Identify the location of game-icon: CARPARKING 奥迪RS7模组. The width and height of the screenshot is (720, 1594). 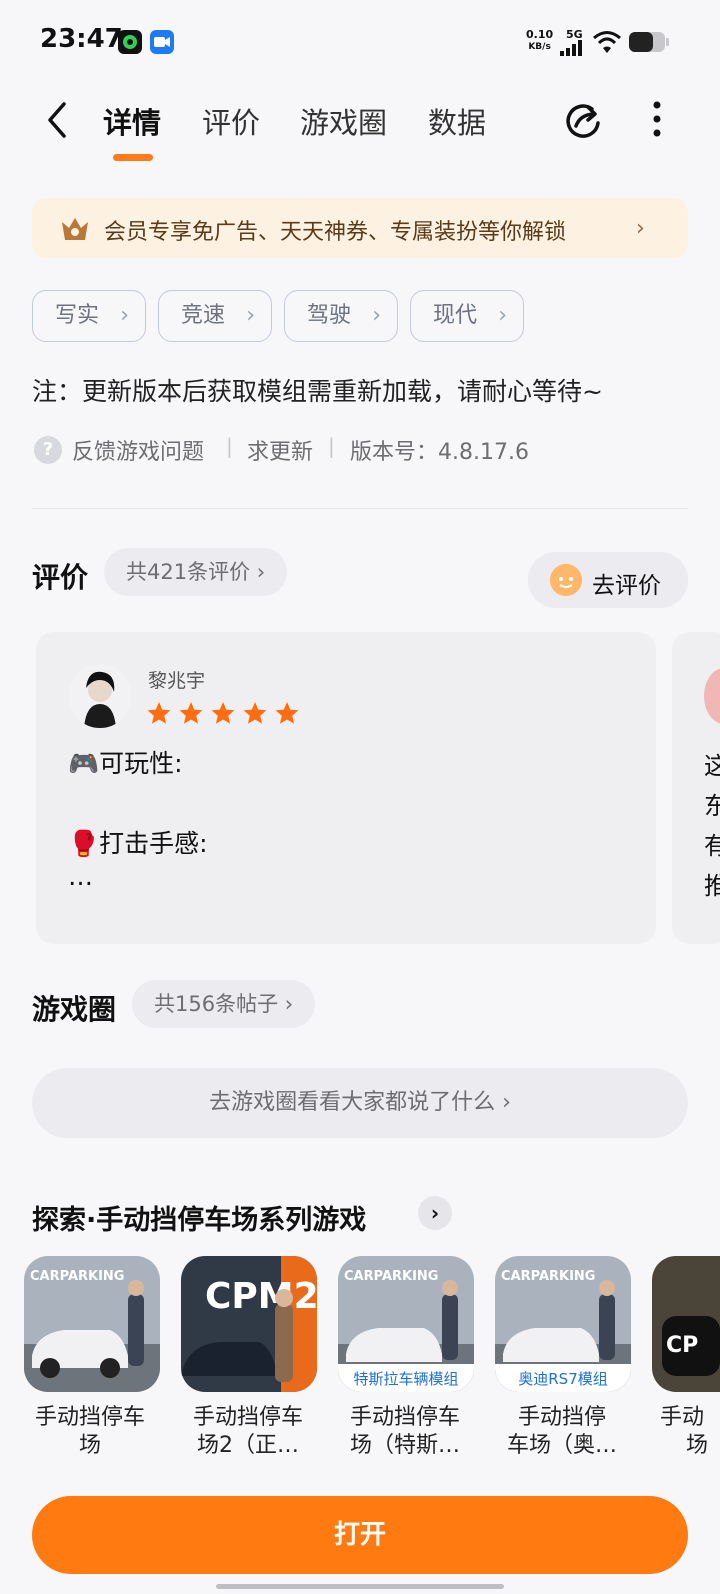
(563, 1324).